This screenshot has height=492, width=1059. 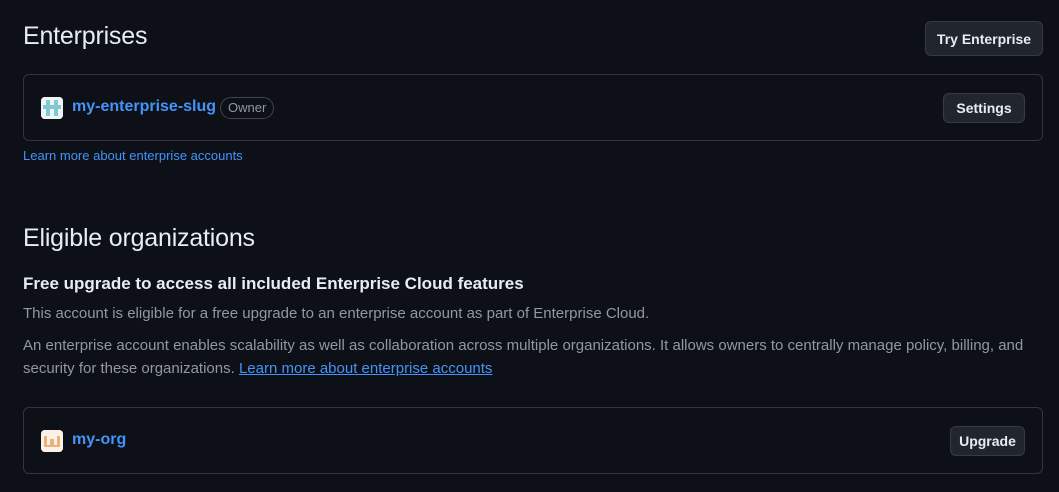 I want to click on enterprise-row: my-enterprise-slug Owner Settings, so click(x=533, y=107).